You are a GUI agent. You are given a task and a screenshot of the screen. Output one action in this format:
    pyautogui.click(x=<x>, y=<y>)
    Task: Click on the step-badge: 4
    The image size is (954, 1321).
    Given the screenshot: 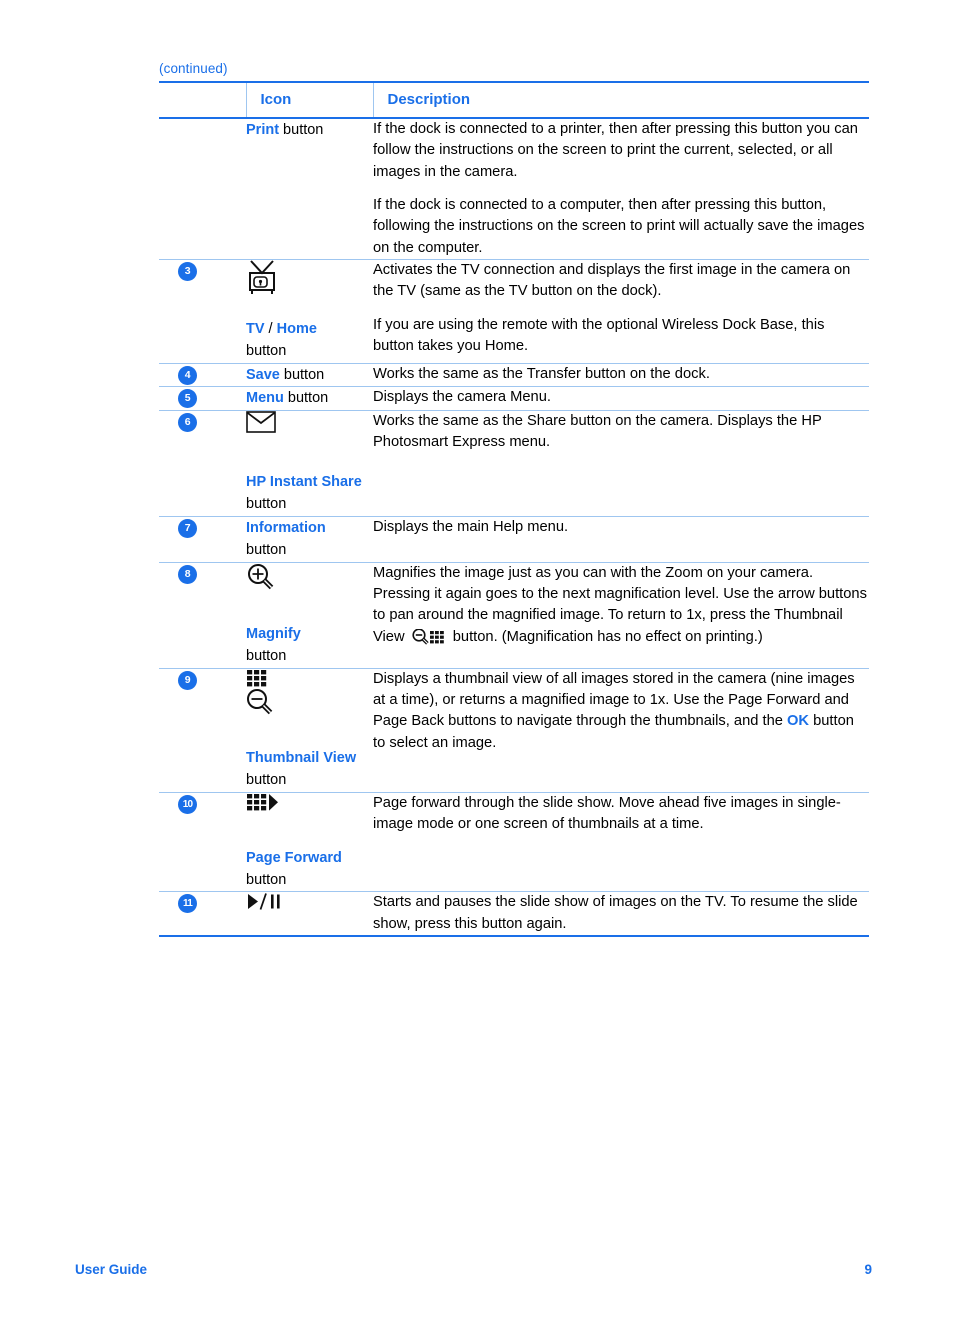 What is the action you would take?
    pyautogui.click(x=187, y=375)
    